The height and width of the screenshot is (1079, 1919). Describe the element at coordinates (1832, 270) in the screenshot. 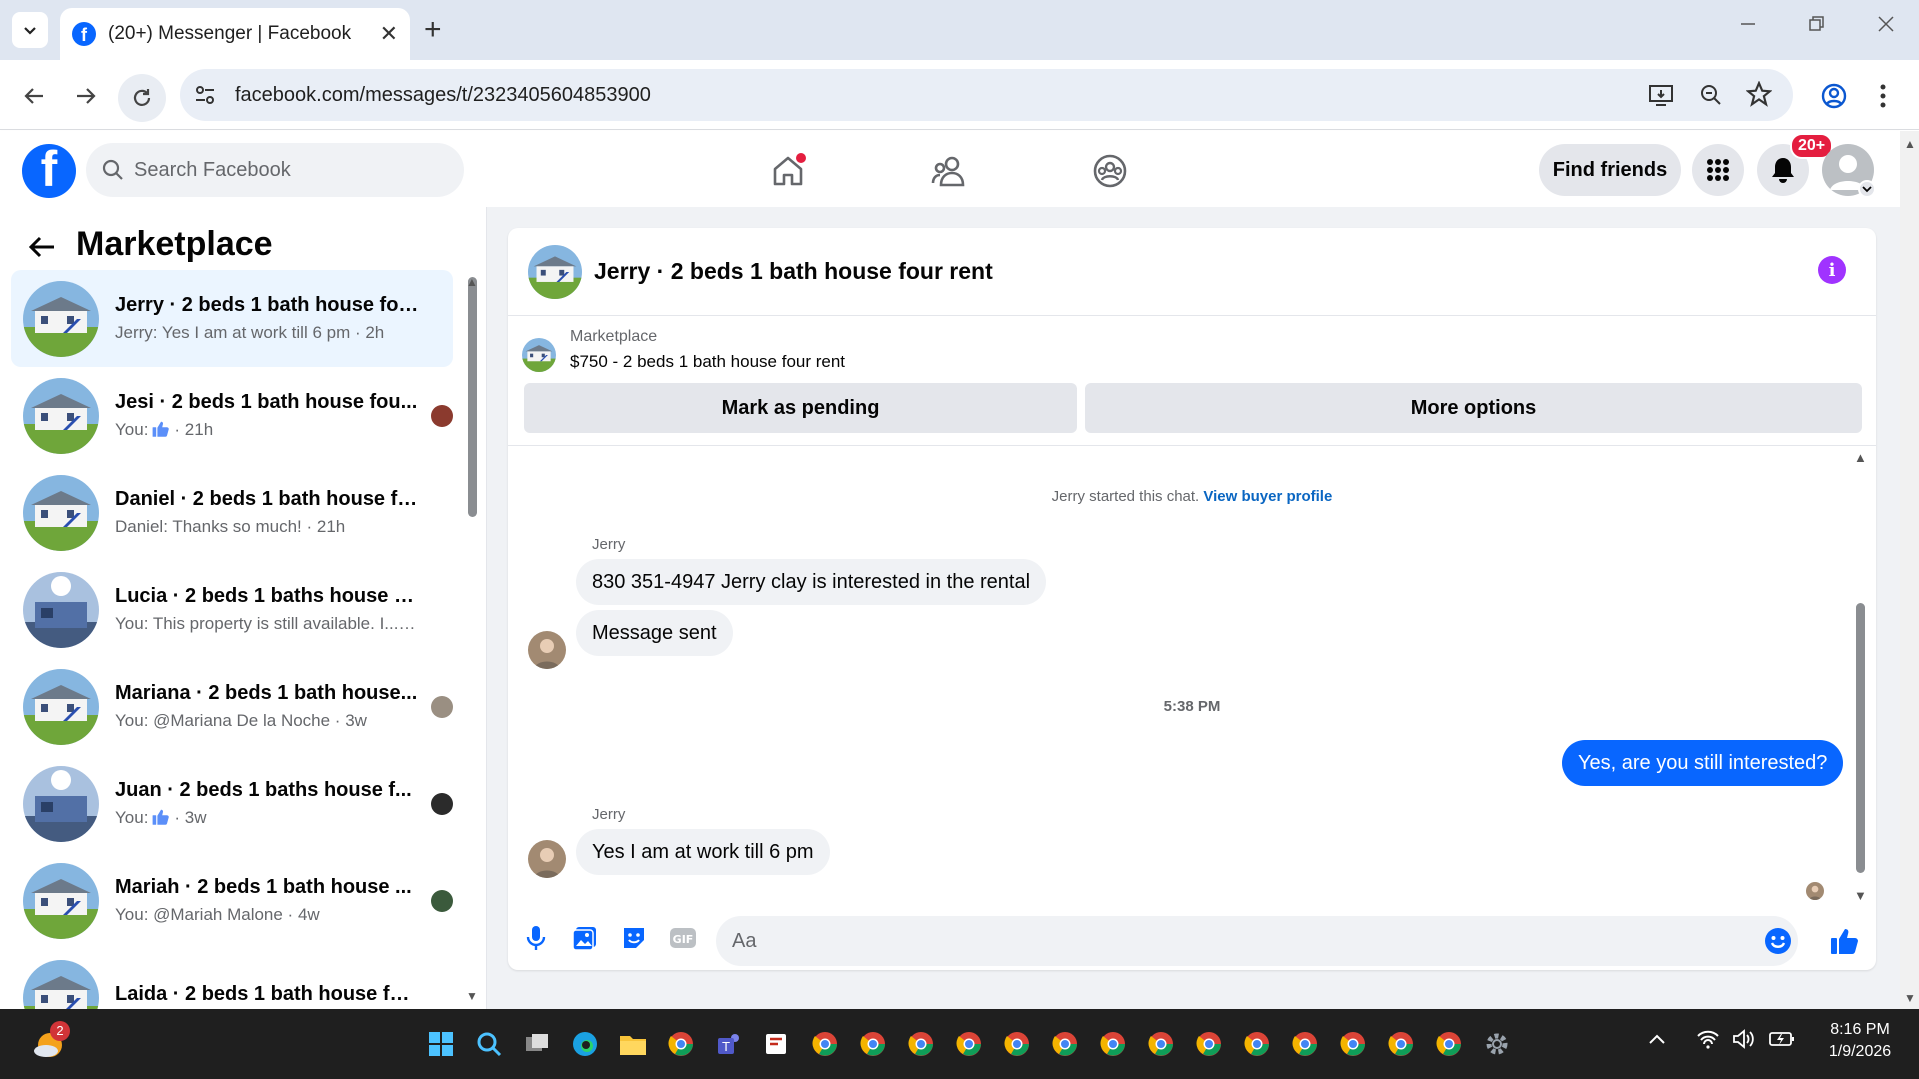

I see `info-icon: i` at that location.